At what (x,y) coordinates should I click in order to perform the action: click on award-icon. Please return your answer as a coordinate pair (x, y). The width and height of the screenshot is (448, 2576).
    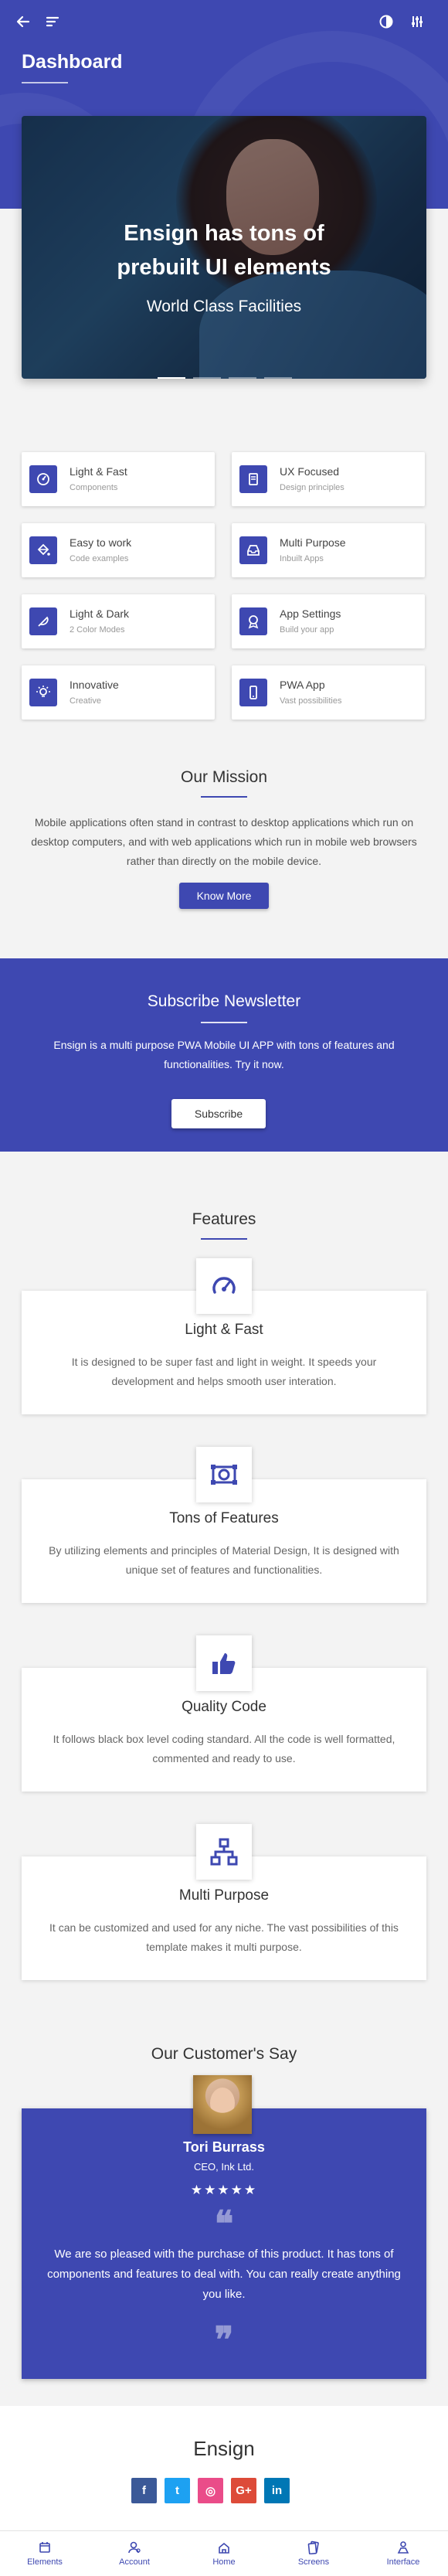
    Looking at the image, I should click on (253, 621).